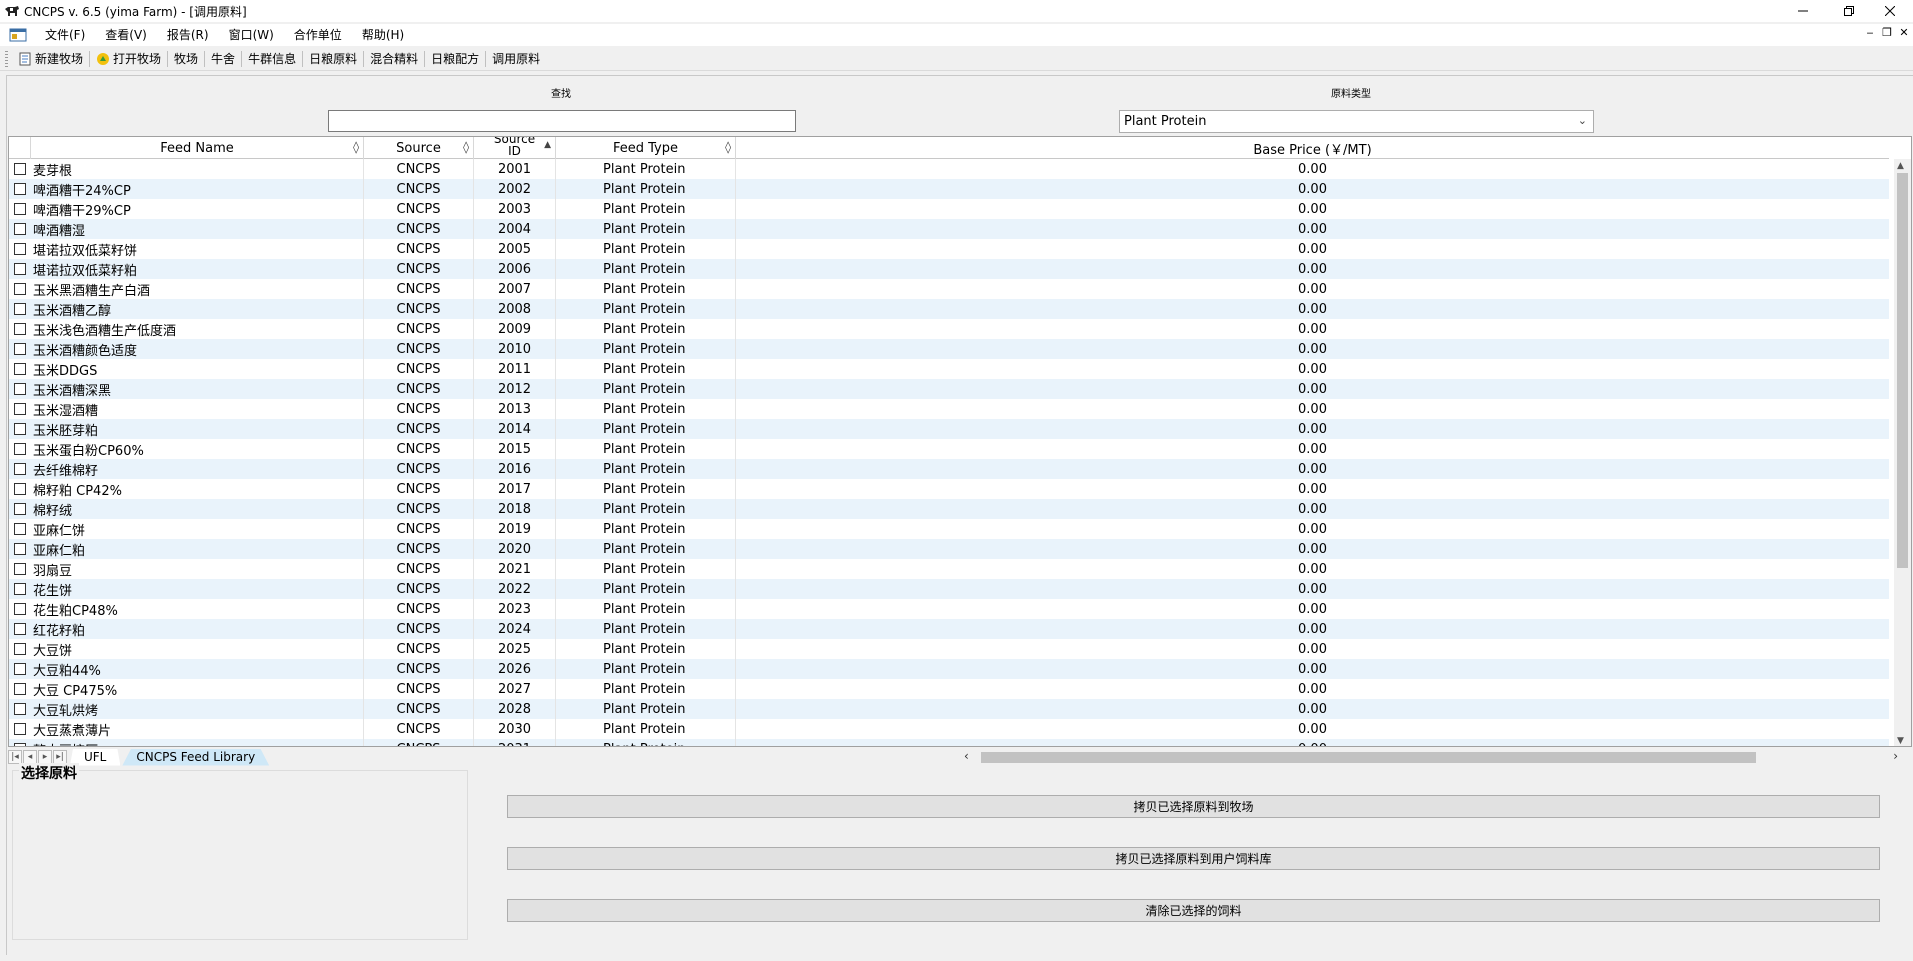 This screenshot has height=961, width=1913. What do you see at coordinates (15, 757) in the screenshot?
I see `first-sheet-icon: |◂` at bounding box center [15, 757].